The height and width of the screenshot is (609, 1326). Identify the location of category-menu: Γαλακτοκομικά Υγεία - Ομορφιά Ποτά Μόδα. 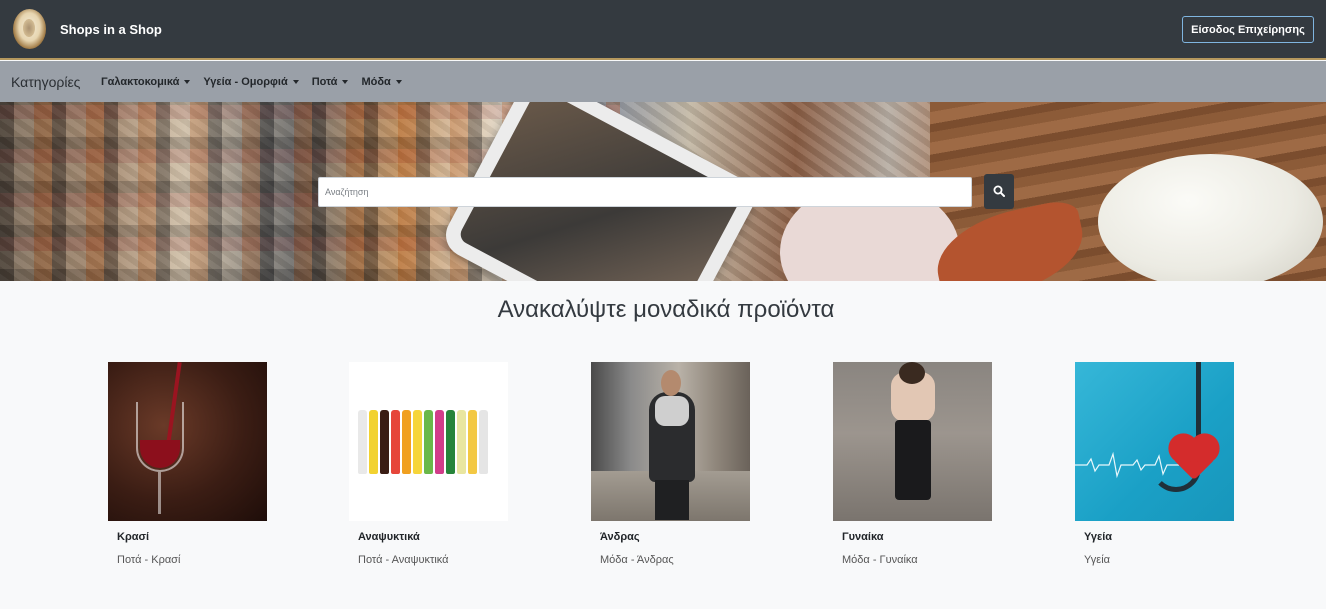
(251, 82).